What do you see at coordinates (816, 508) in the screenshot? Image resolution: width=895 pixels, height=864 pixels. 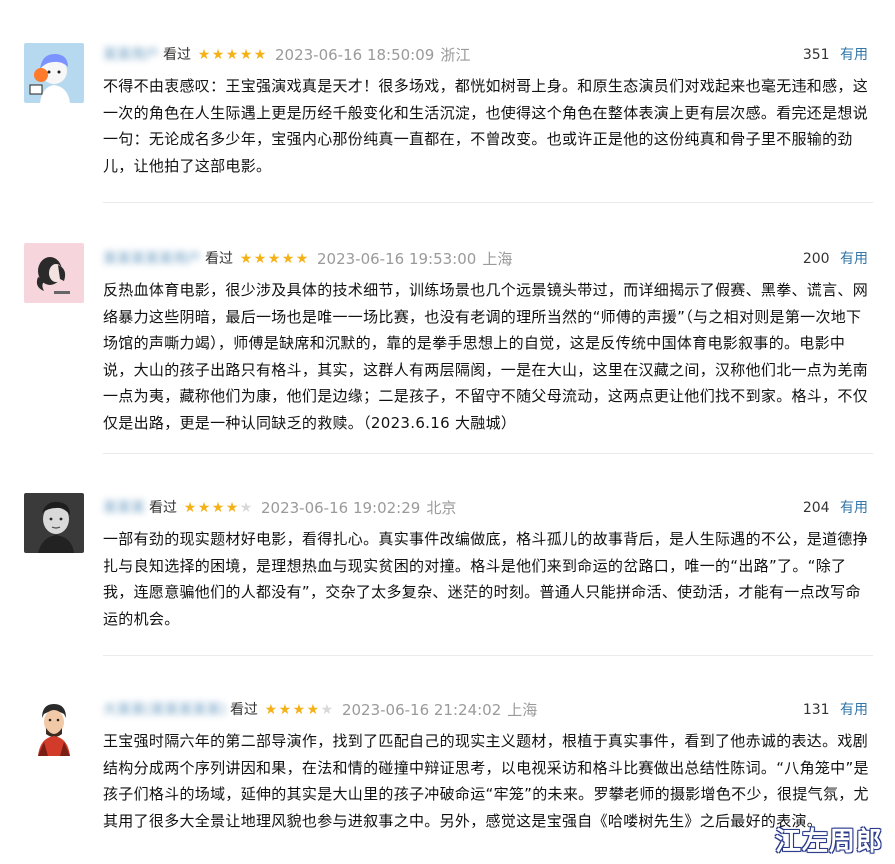 I see `vote-count: 204` at bounding box center [816, 508].